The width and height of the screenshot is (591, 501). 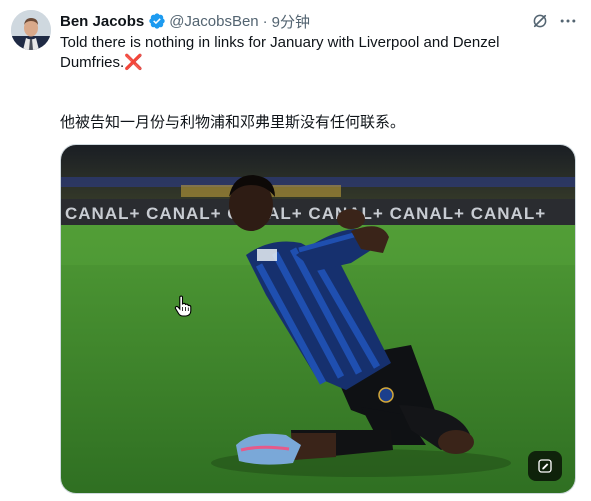 What do you see at coordinates (291, 21) in the screenshot?
I see `tweet-timestamp: 9分钟` at bounding box center [291, 21].